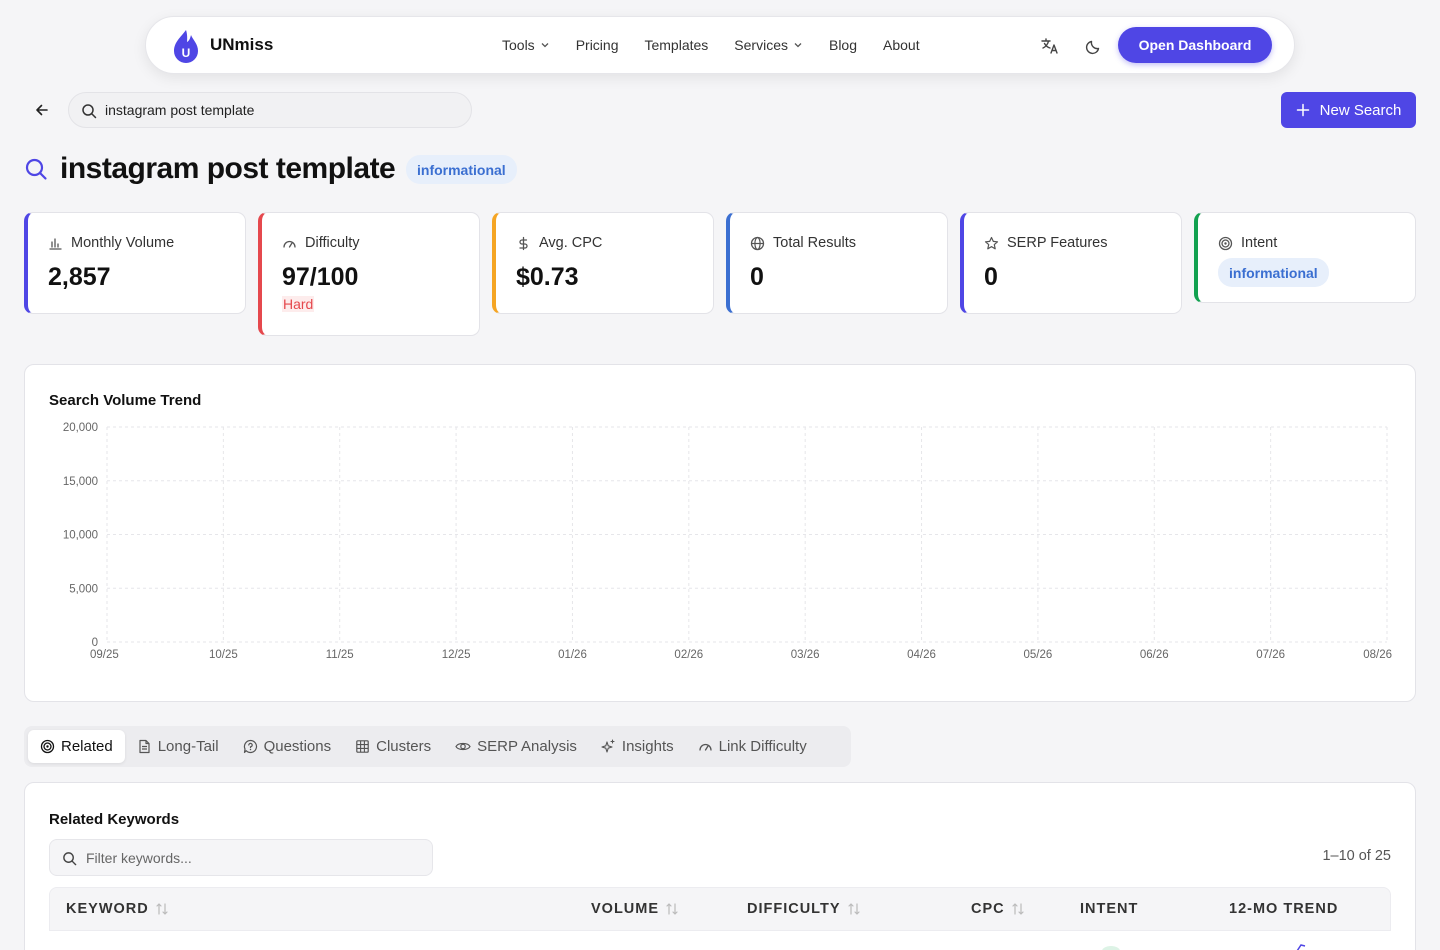 The width and height of the screenshot is (1440, 950). What do you see at coordinates (647, 746) in the screenshot?
I see `tab-label: Insights` at bounding box center [647, 746].